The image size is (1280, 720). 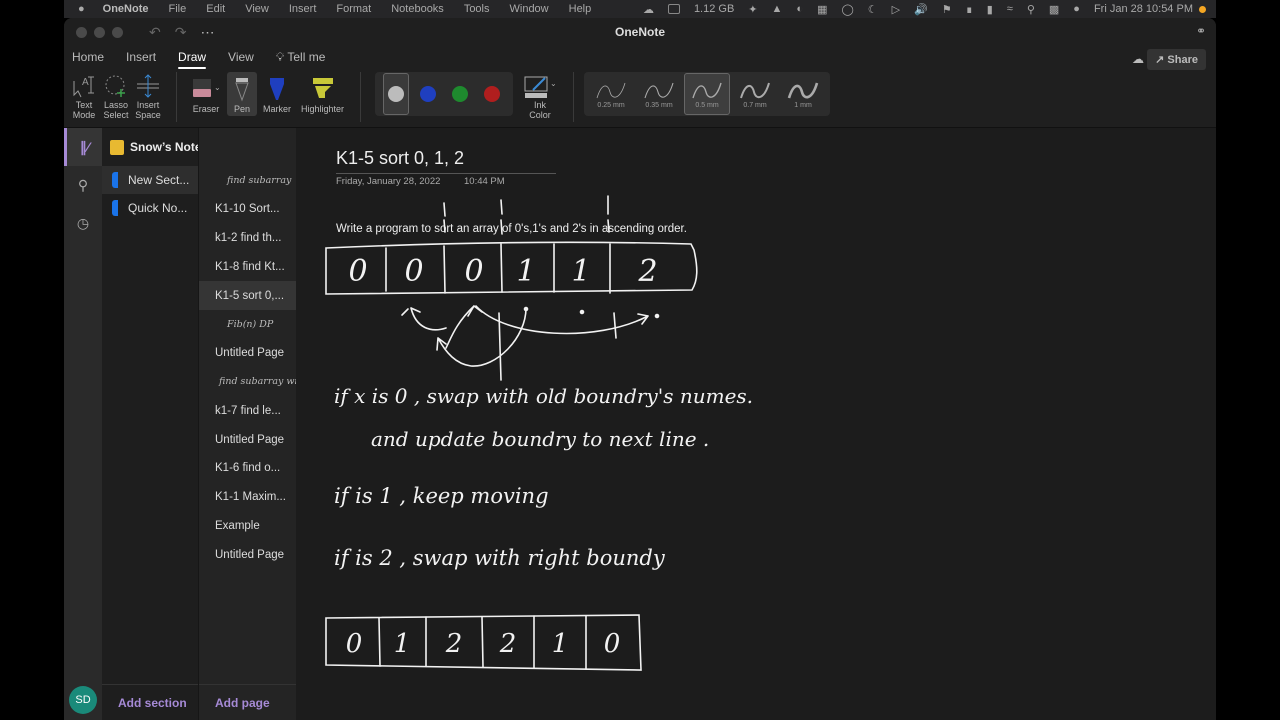 What do you see at coordinates (500, 558) in the screenshot?
I see `ink-note-4: if is 2 , swap with right boundy` at bounding box center [500, 558].